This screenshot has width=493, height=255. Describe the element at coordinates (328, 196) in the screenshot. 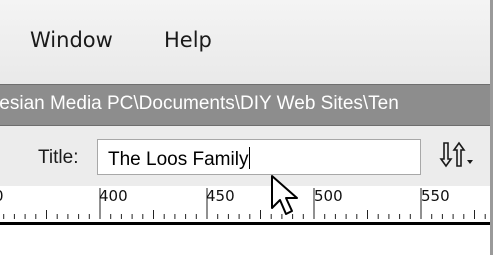

I see `ruler-label-500: 500` at that location.